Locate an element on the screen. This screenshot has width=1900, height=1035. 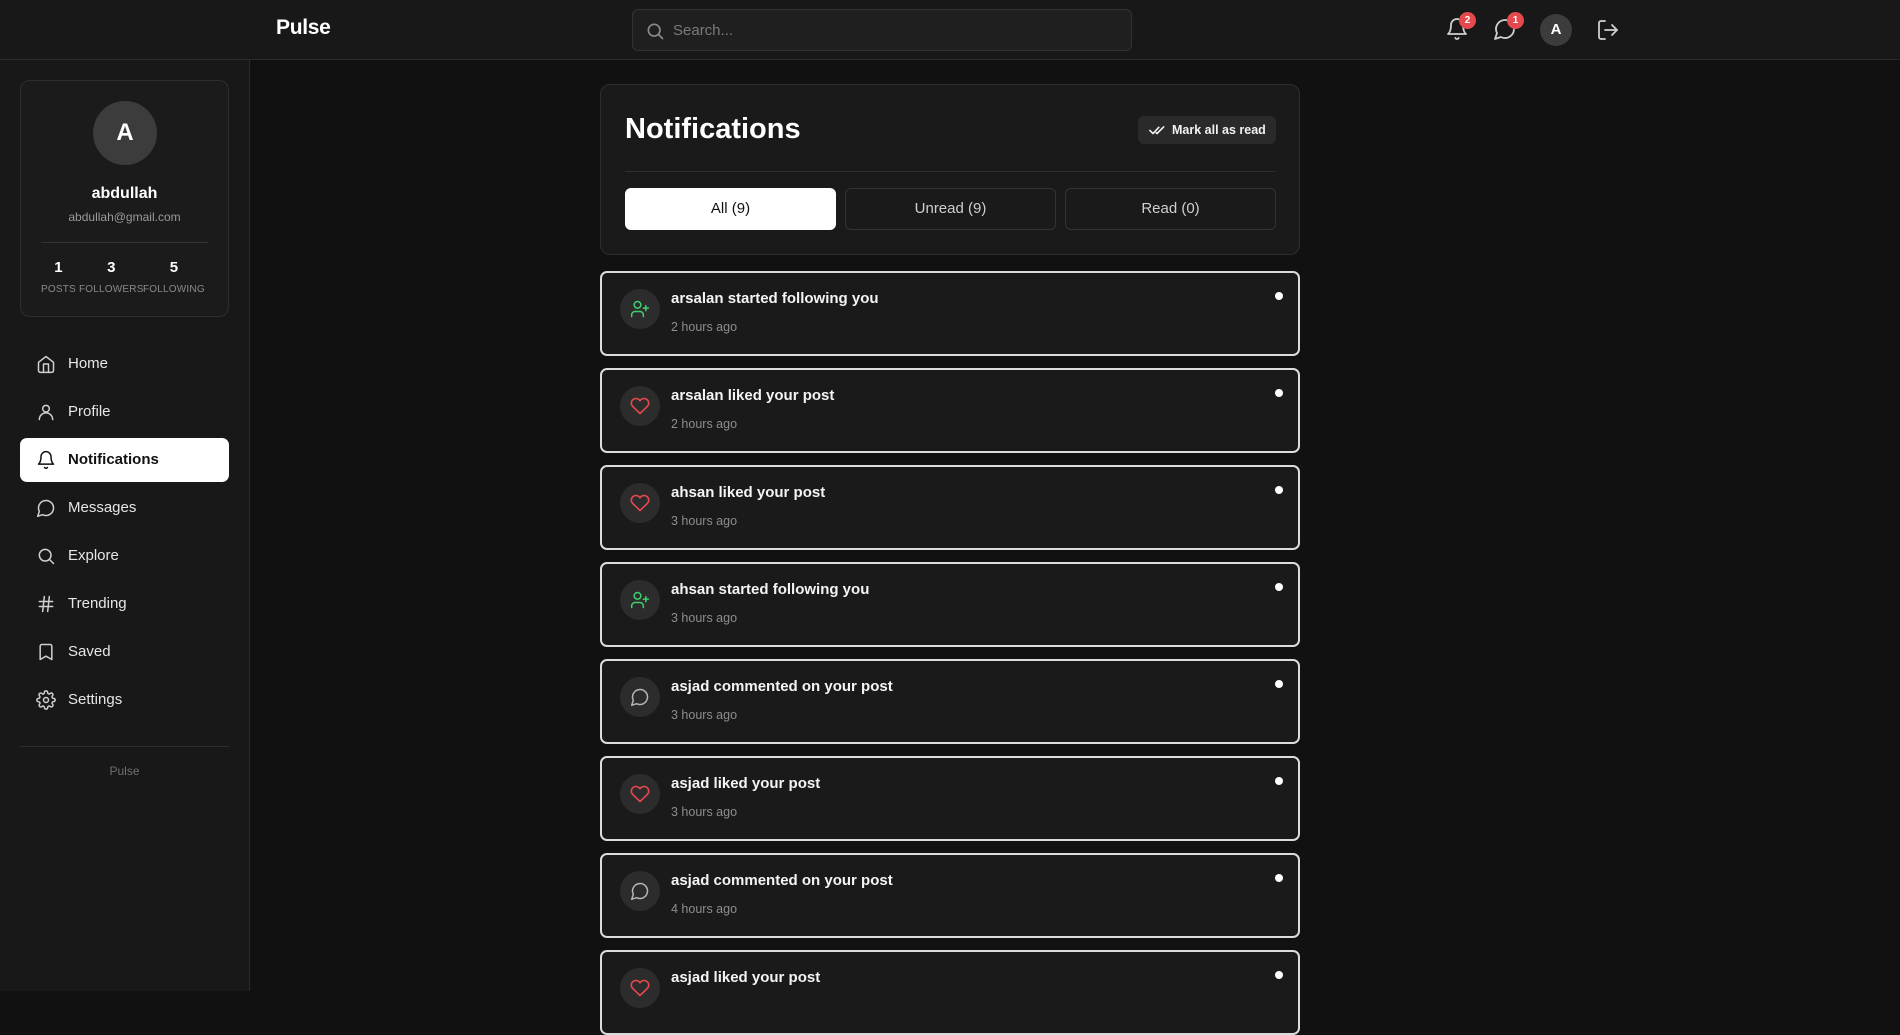
messages-button: 1 is located at coordinates (1508, 26).